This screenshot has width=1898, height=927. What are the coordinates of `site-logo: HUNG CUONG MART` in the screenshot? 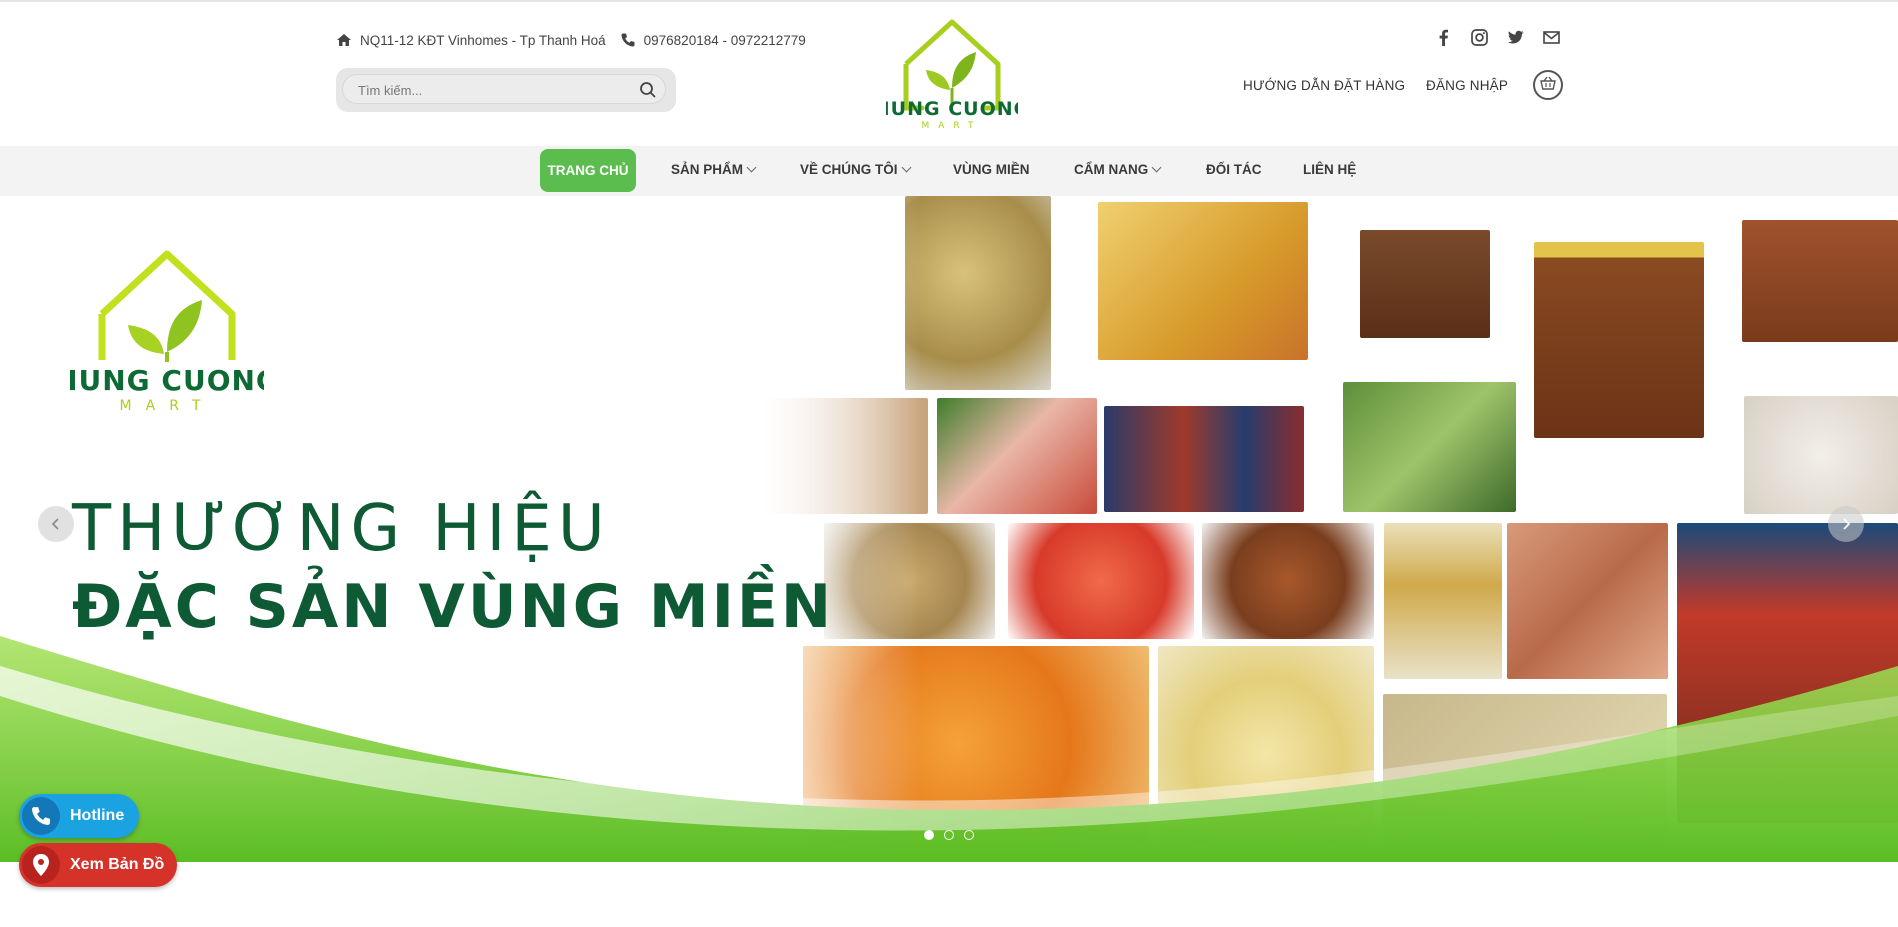 It's located at (951, 74).